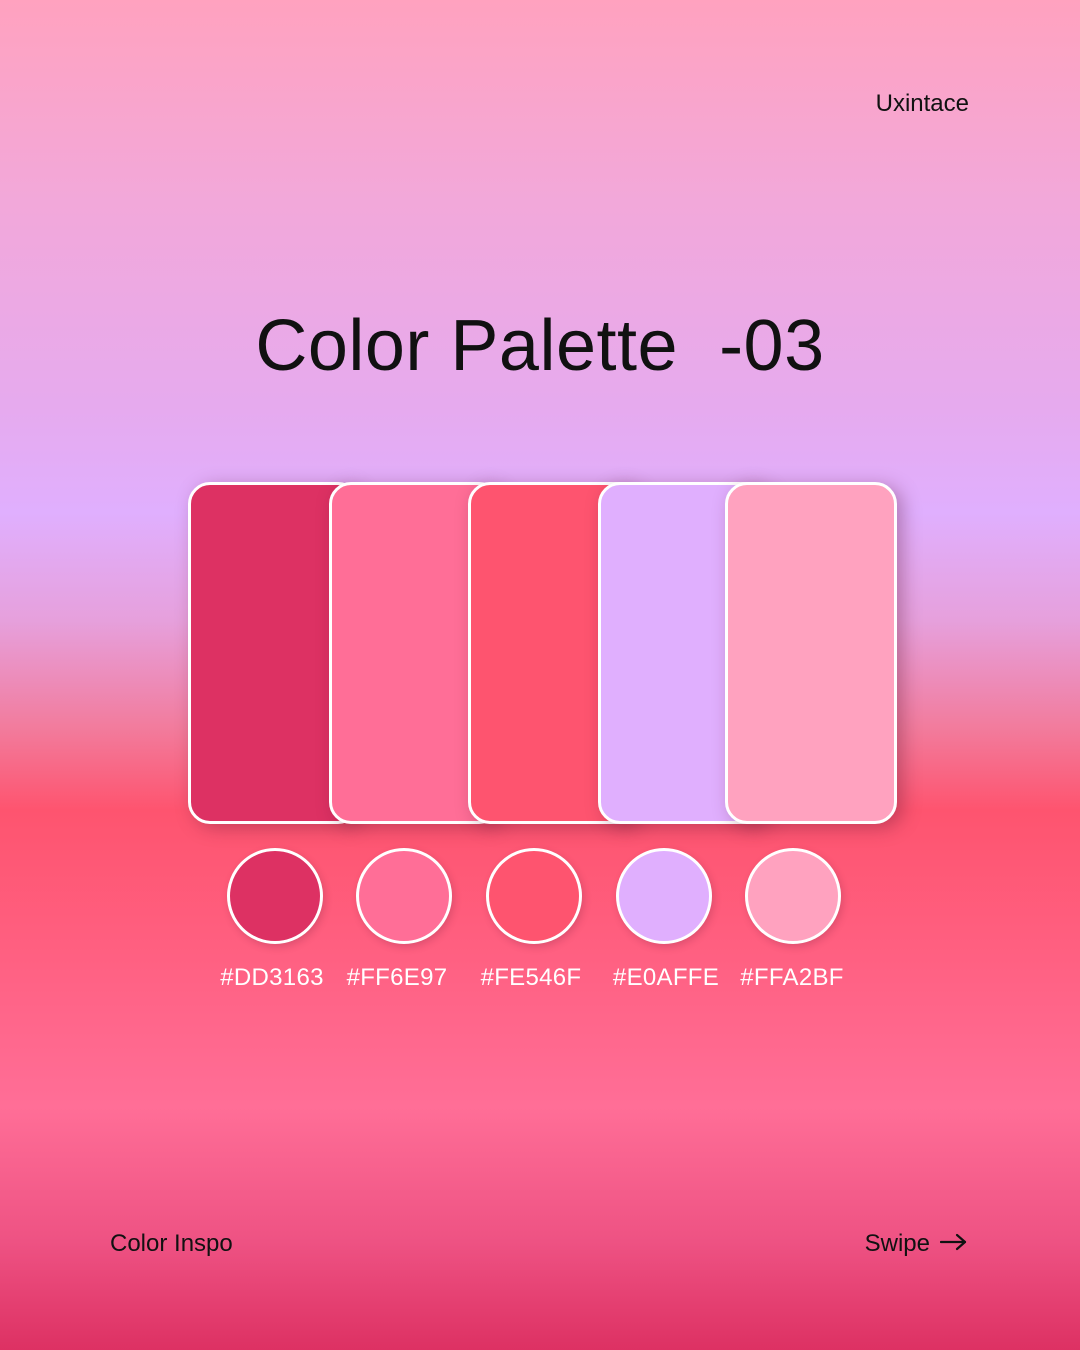 Image resolution: width=1080 pixels, height=1350 pixels. I want to click on hex-label-4: #E0AFFE, so click(666, 977).